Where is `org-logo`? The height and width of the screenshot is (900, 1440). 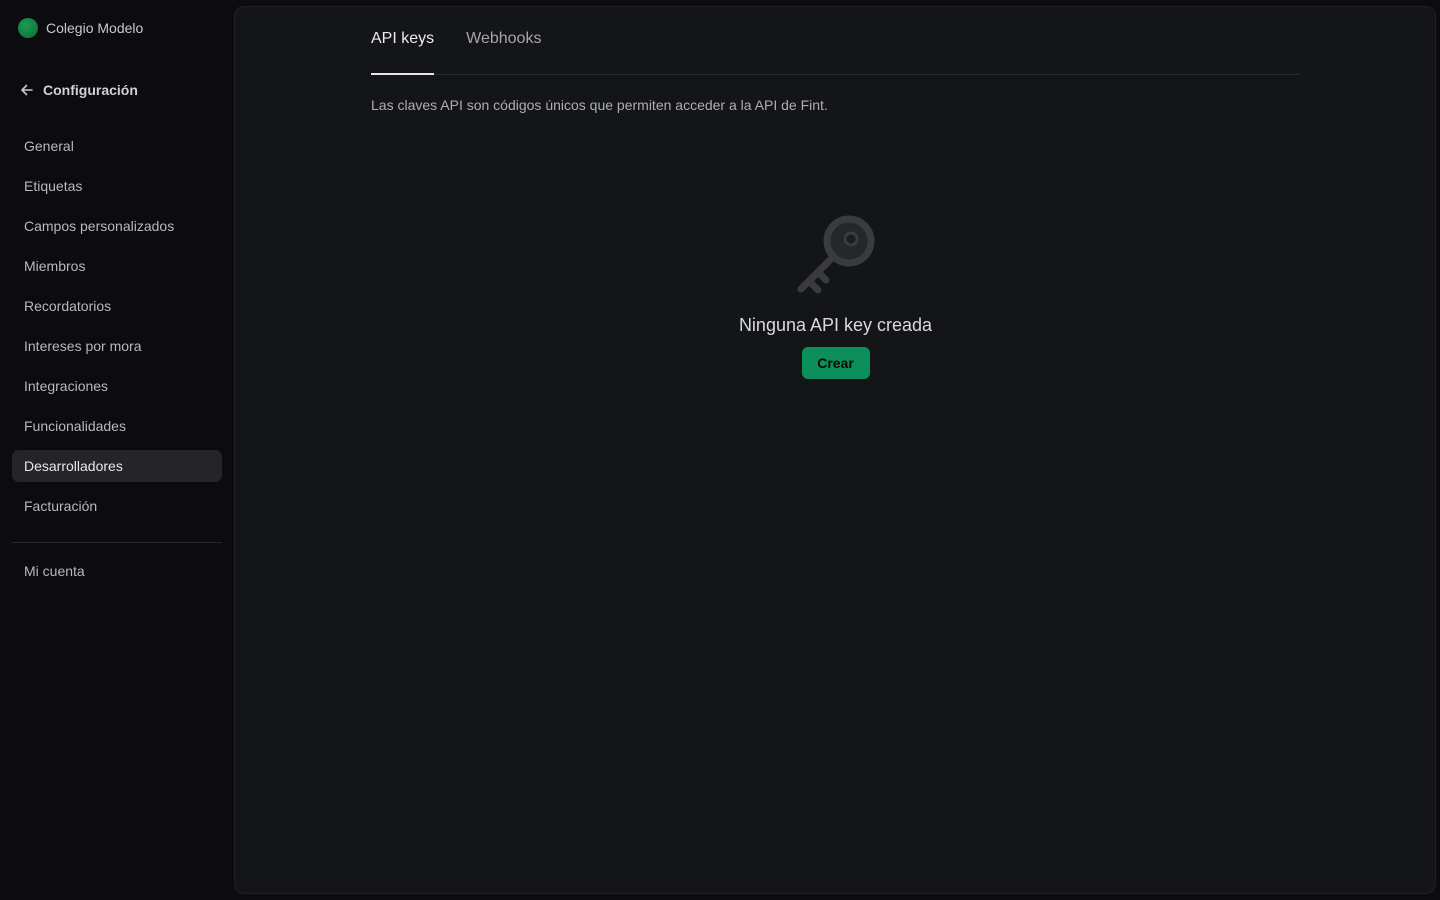 org-logo is located at coordinates (28, 28).